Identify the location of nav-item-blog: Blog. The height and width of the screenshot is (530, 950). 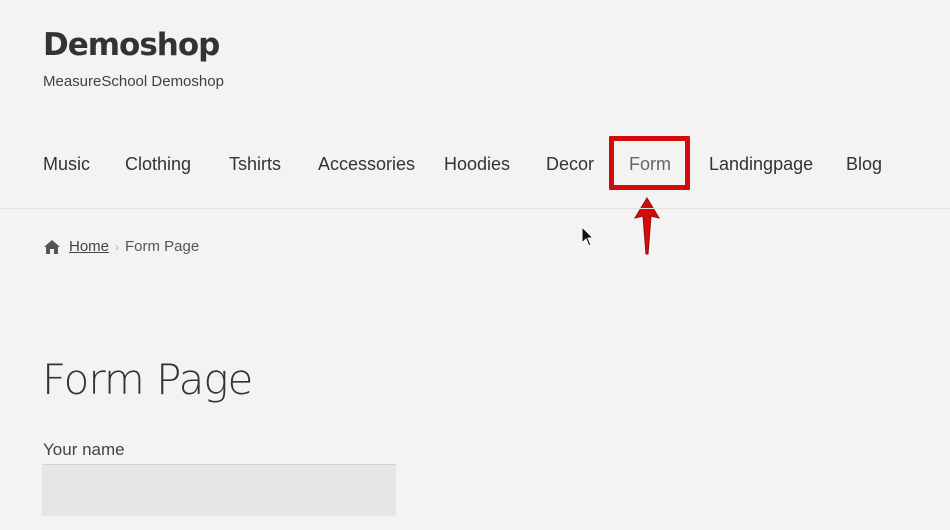
(864, 164).